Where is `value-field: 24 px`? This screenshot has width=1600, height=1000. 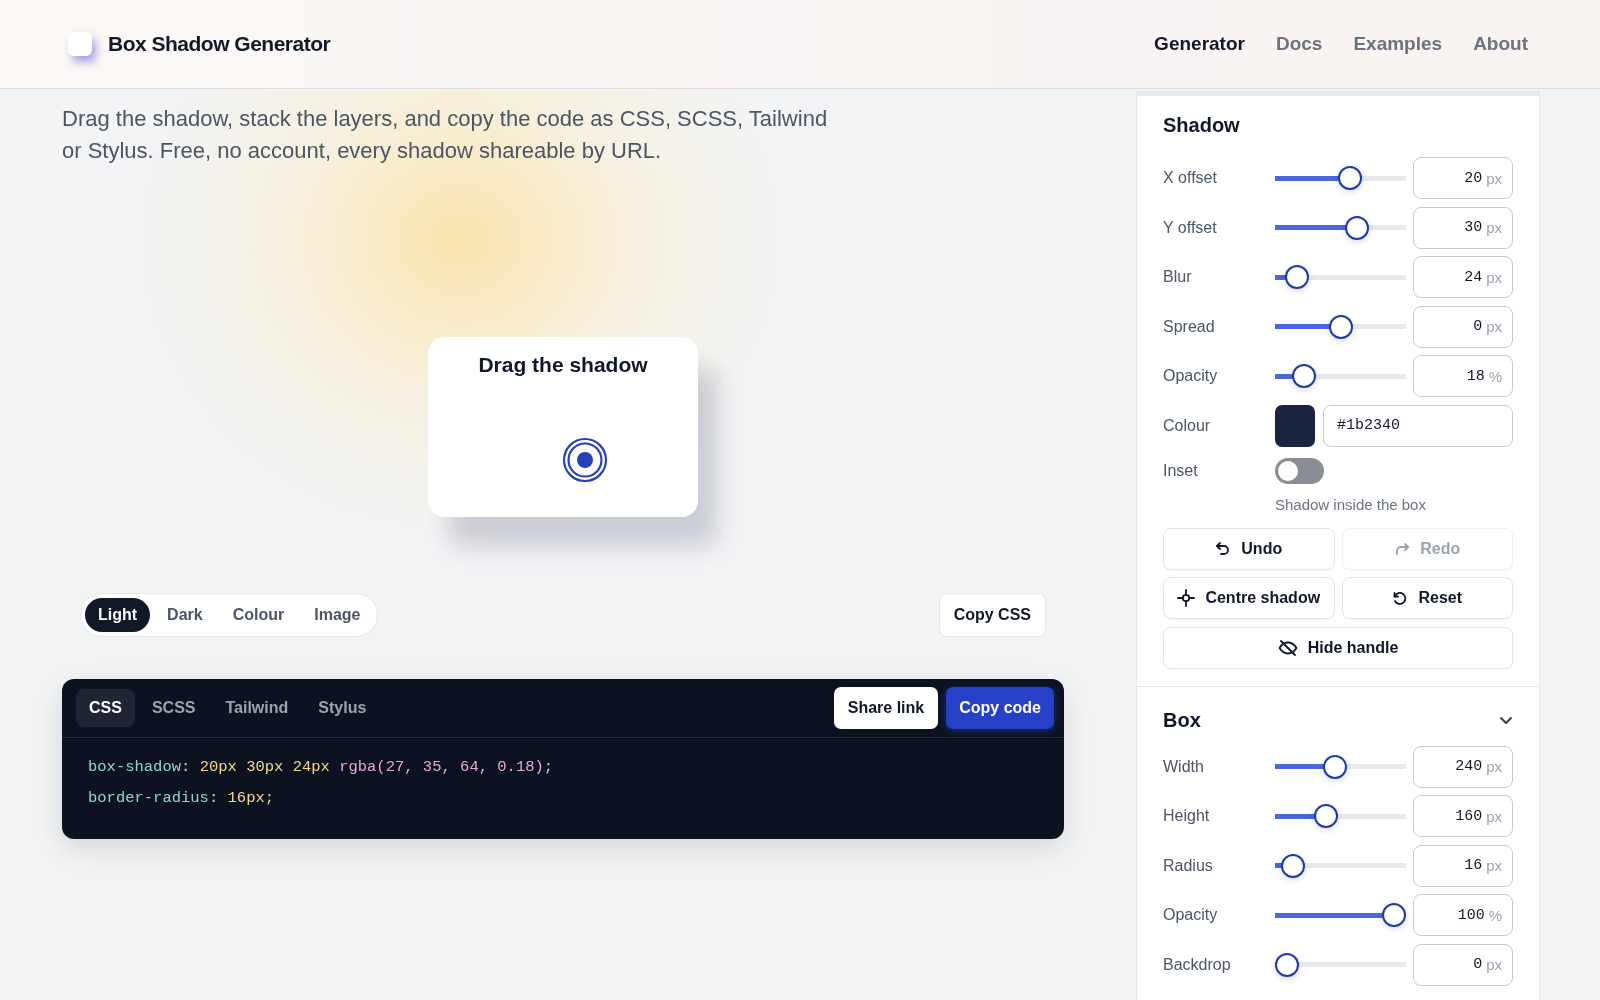 value-field: 24 px is located at coordinates (1463, 277).